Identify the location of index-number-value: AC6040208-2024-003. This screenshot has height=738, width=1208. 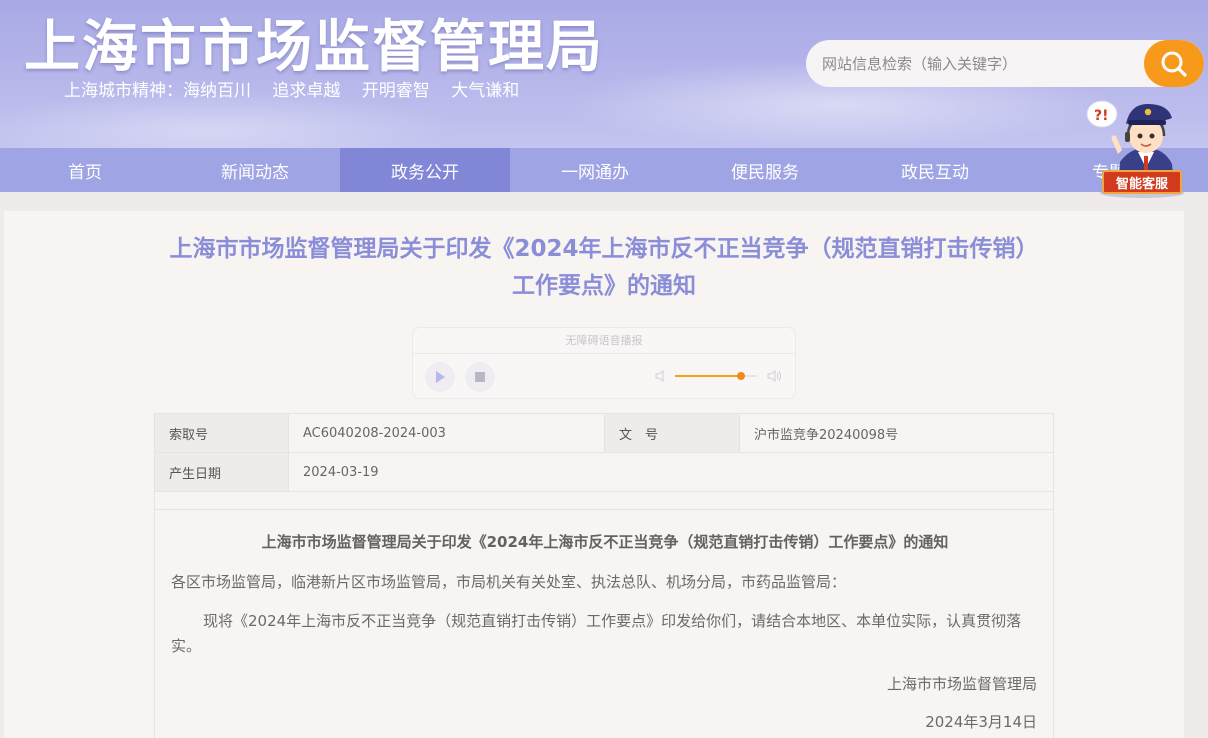
(446, 433).